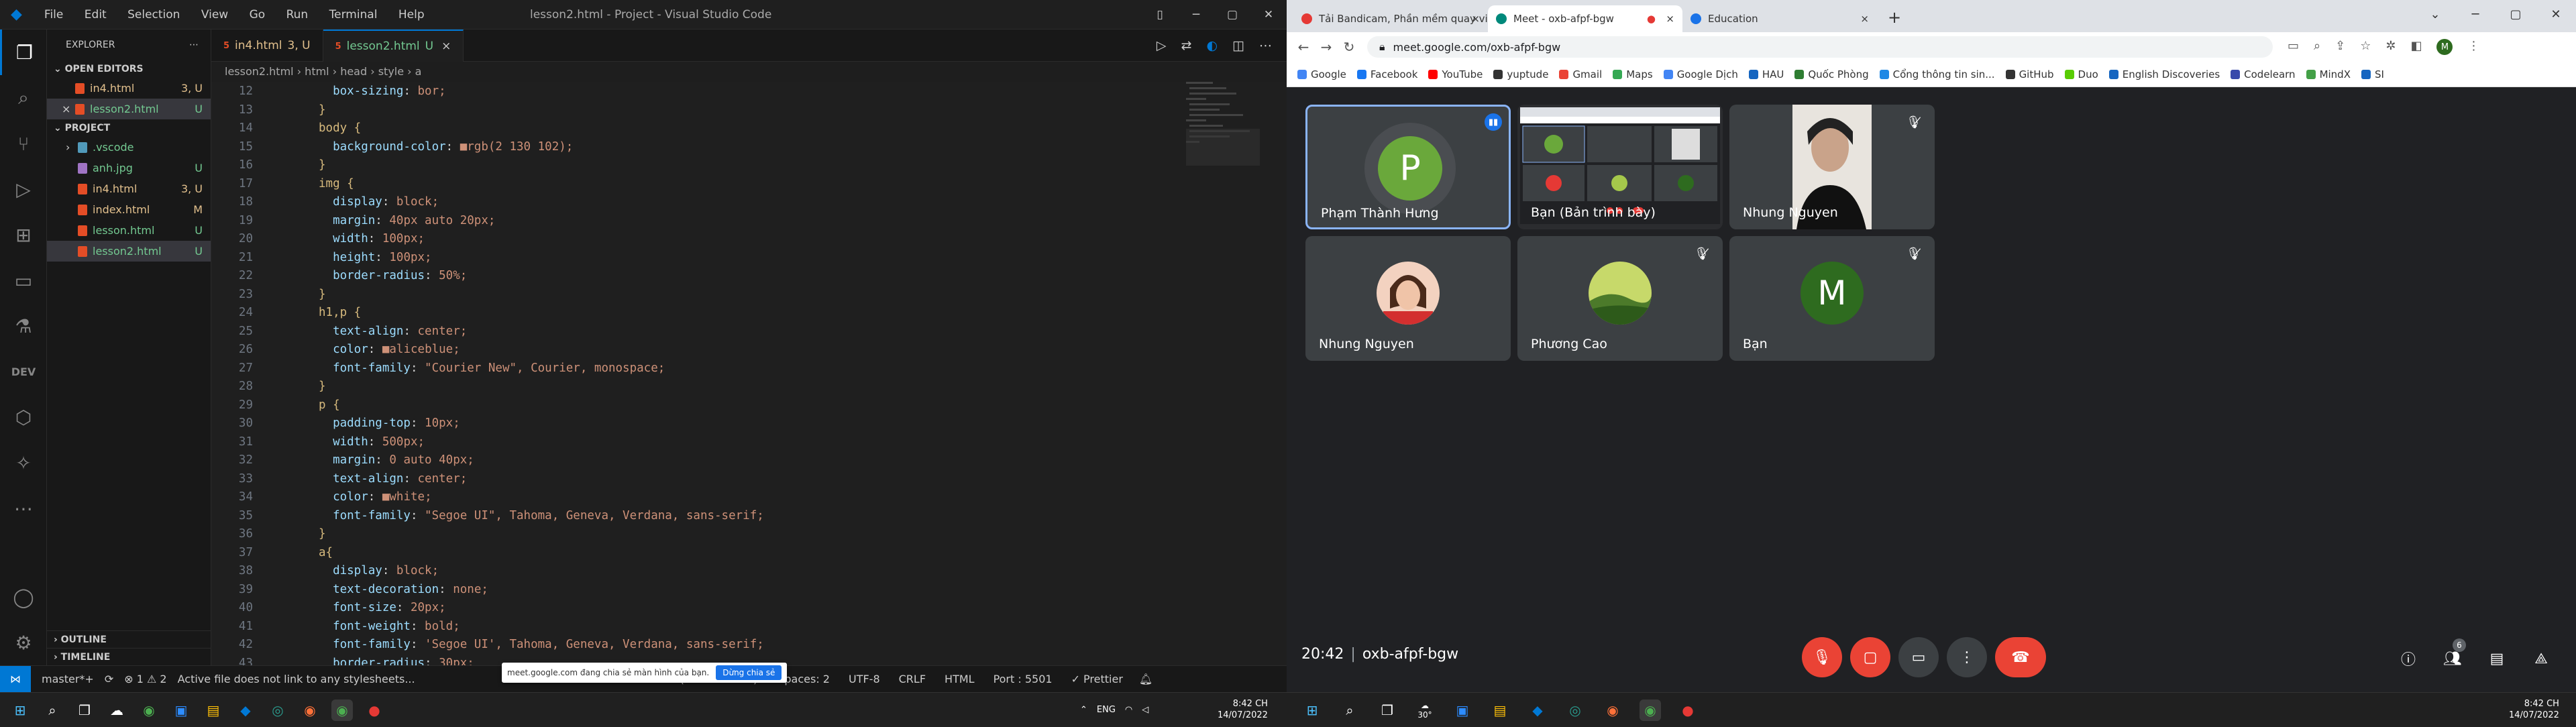 The height and width of the screenshot is (727, 2576). I want to click on bookmark-item: Facebook, so click(1386, 74).